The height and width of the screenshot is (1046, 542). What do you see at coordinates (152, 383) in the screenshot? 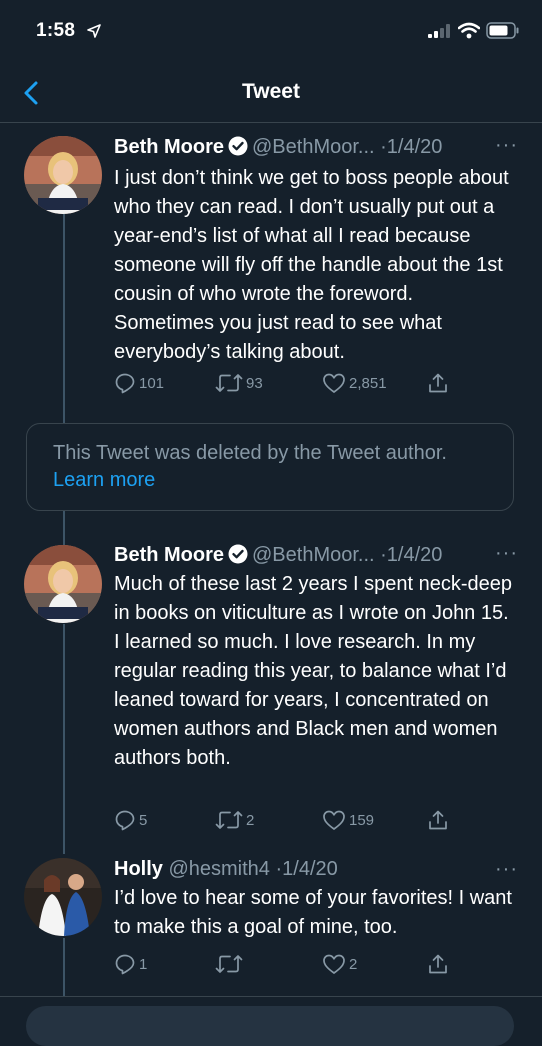
I see `reply-count: 101` at bounding box center [152, 383].